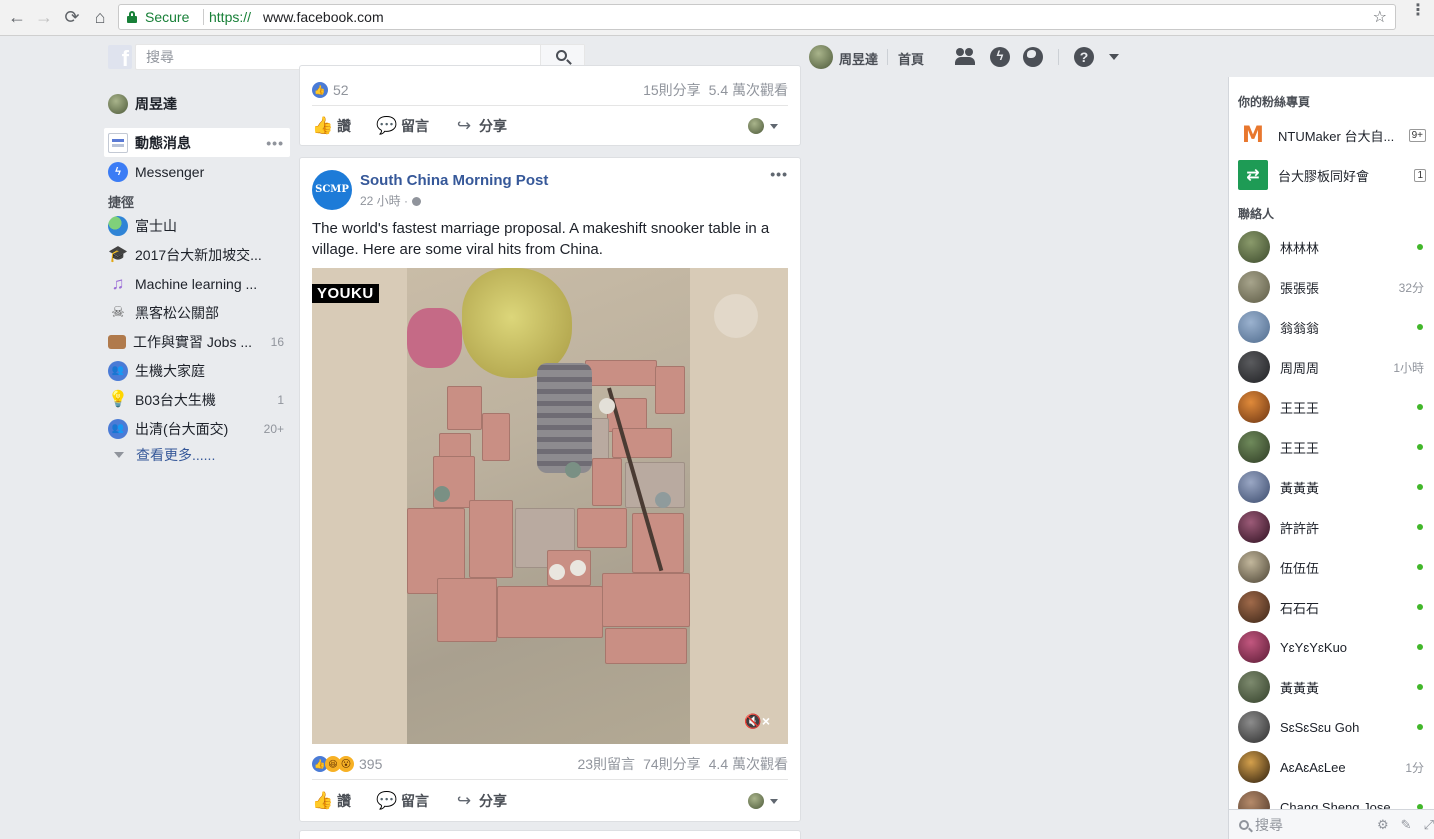  What do you see at coordinates (197, 312) in the screenshot?
I see `shortcut-item: ☠ 黑客松公關部` at bounding box center [197, 312].